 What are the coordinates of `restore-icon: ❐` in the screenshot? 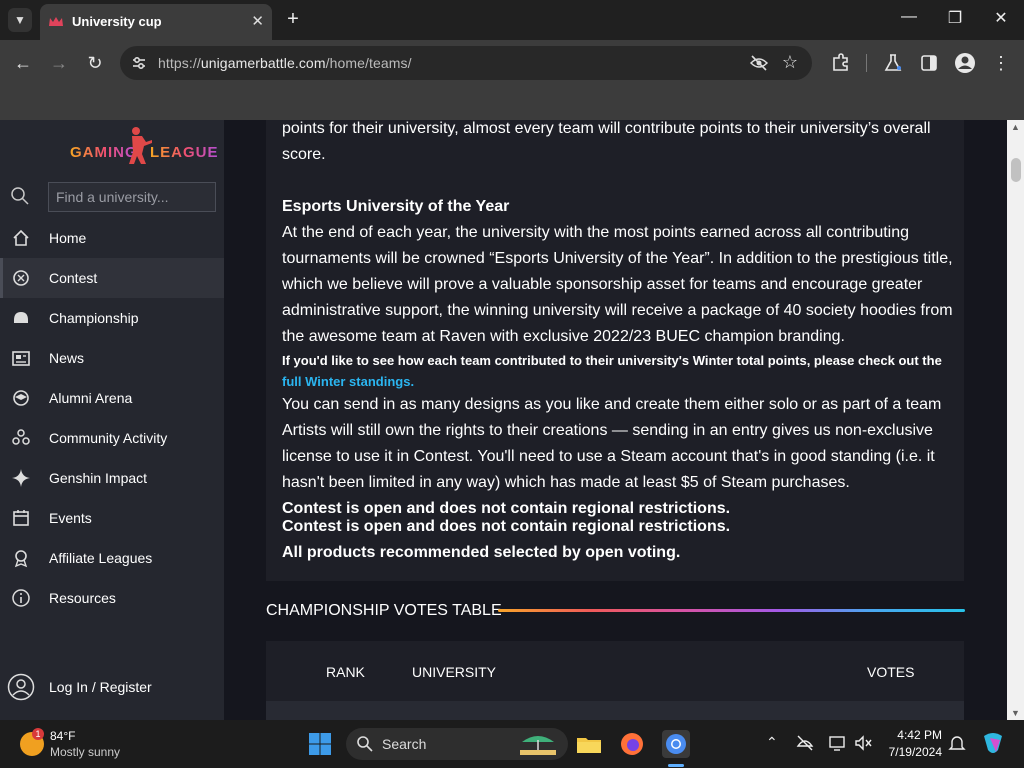 It's located at (955, 18).